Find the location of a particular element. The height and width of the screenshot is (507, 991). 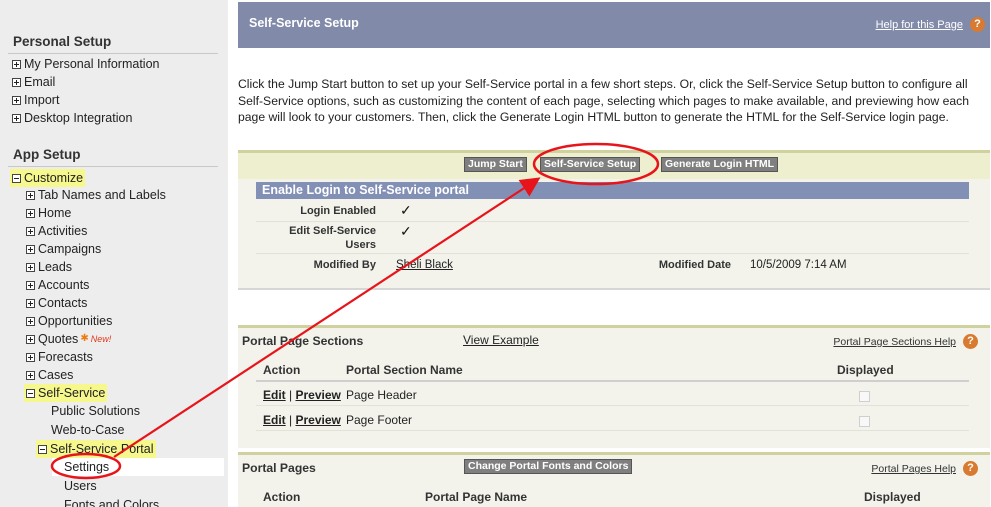

edit-users-label-line1: Edit Self-Service is located at coordinates (332, 231).